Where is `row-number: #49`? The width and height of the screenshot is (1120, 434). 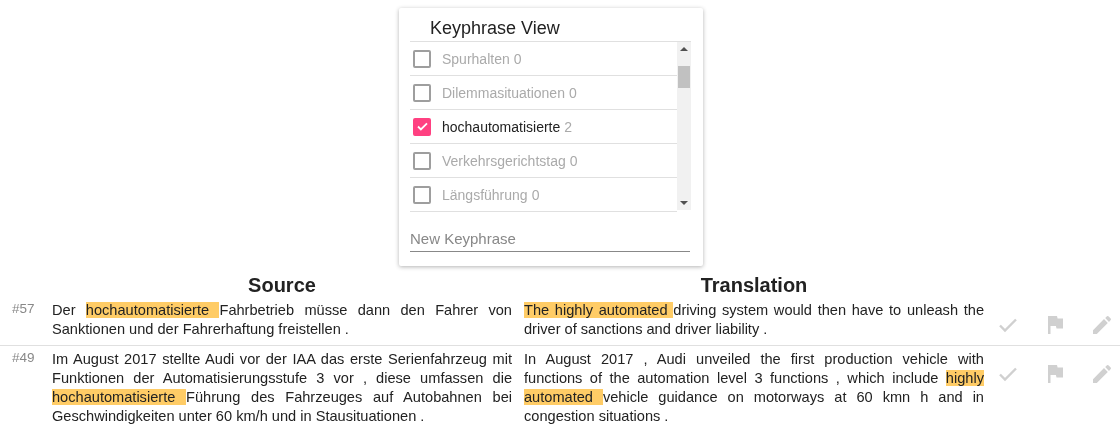 row-number: #49 is located at coordinates (24, 357).